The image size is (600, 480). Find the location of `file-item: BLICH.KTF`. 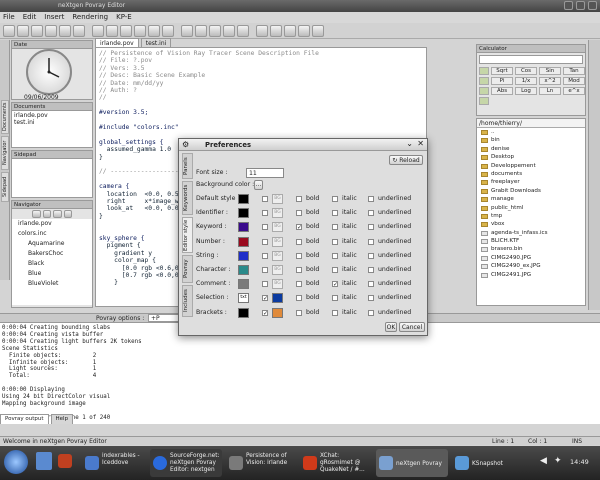

file-item: BLICH.KTF is located at coordinates (531, 241).